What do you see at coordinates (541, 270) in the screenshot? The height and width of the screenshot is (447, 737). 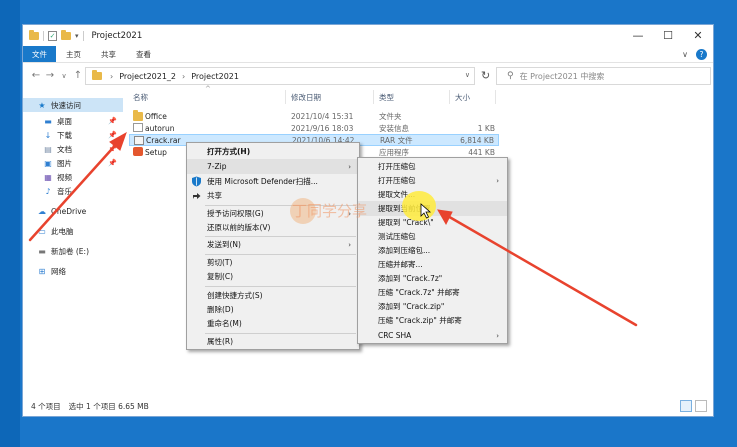 I see `arrow-to-extract-here` at bounding box center [541, 270].